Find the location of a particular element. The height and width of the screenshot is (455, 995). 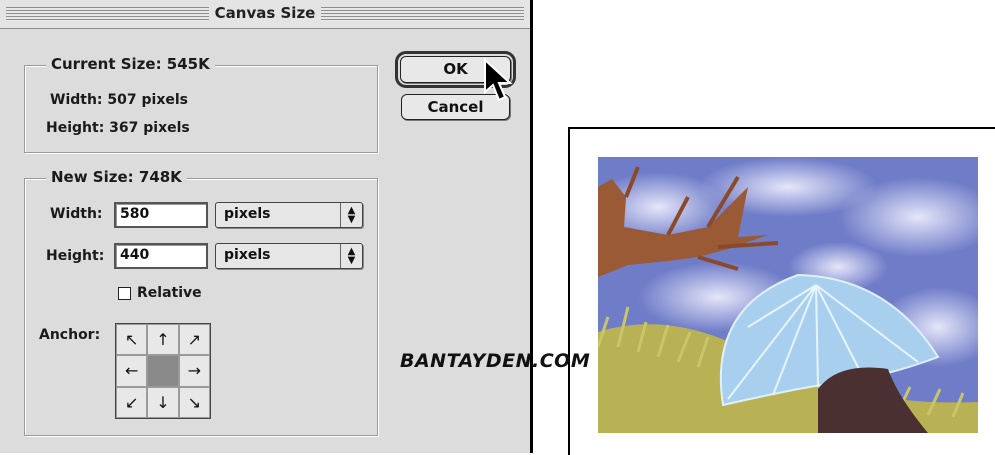

current-size-legend: Current Size: 545K is located at coordinates (130, 64).